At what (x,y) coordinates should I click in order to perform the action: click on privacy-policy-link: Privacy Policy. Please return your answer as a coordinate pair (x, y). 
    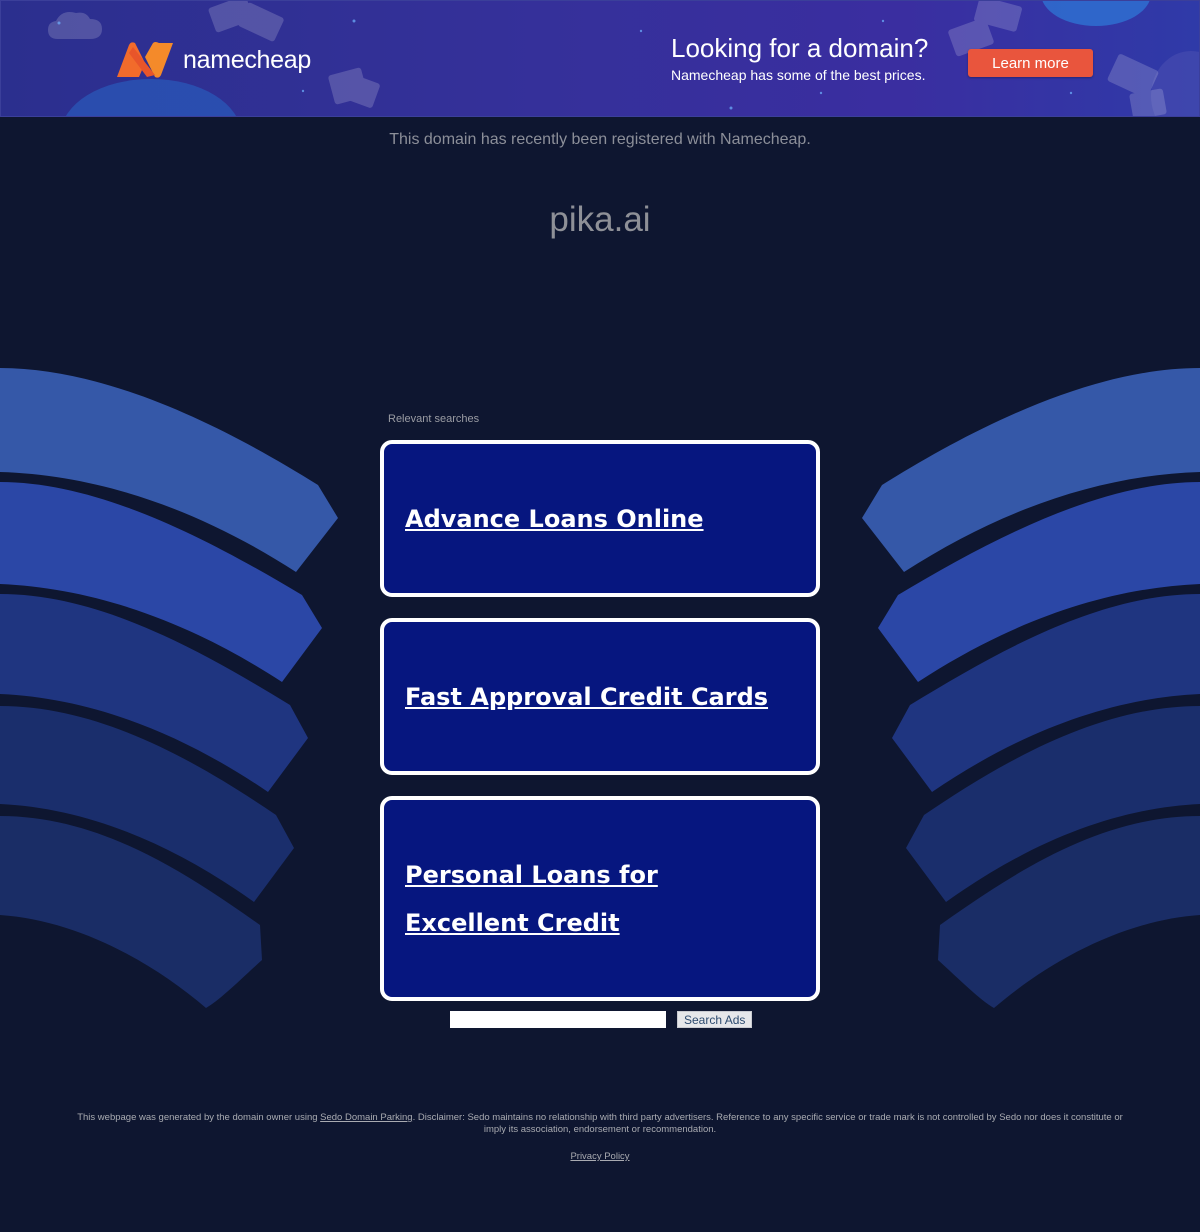
    Looking at the image, I should click on (599, 1156).